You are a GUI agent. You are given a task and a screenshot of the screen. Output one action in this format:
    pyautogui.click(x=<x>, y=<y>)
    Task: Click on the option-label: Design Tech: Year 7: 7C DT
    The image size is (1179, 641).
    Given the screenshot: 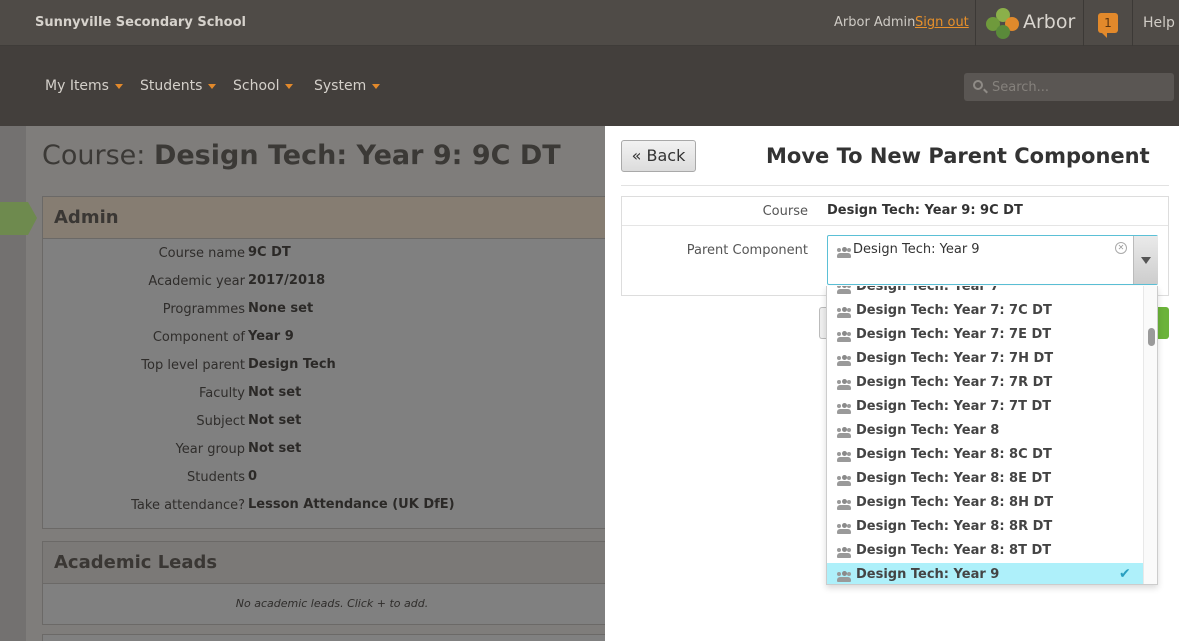 What is the action you would take?
    pyautogui.click(x=954, y=310)
    